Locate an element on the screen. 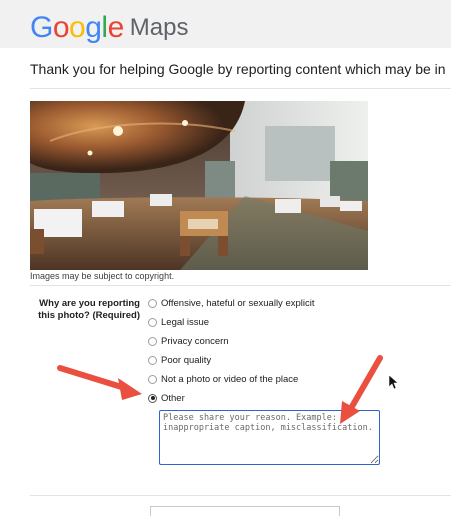 The width and height of the screenshot is (451, 516). reason-option-privacy: Privacy concern is located at coordinates (188, 341).